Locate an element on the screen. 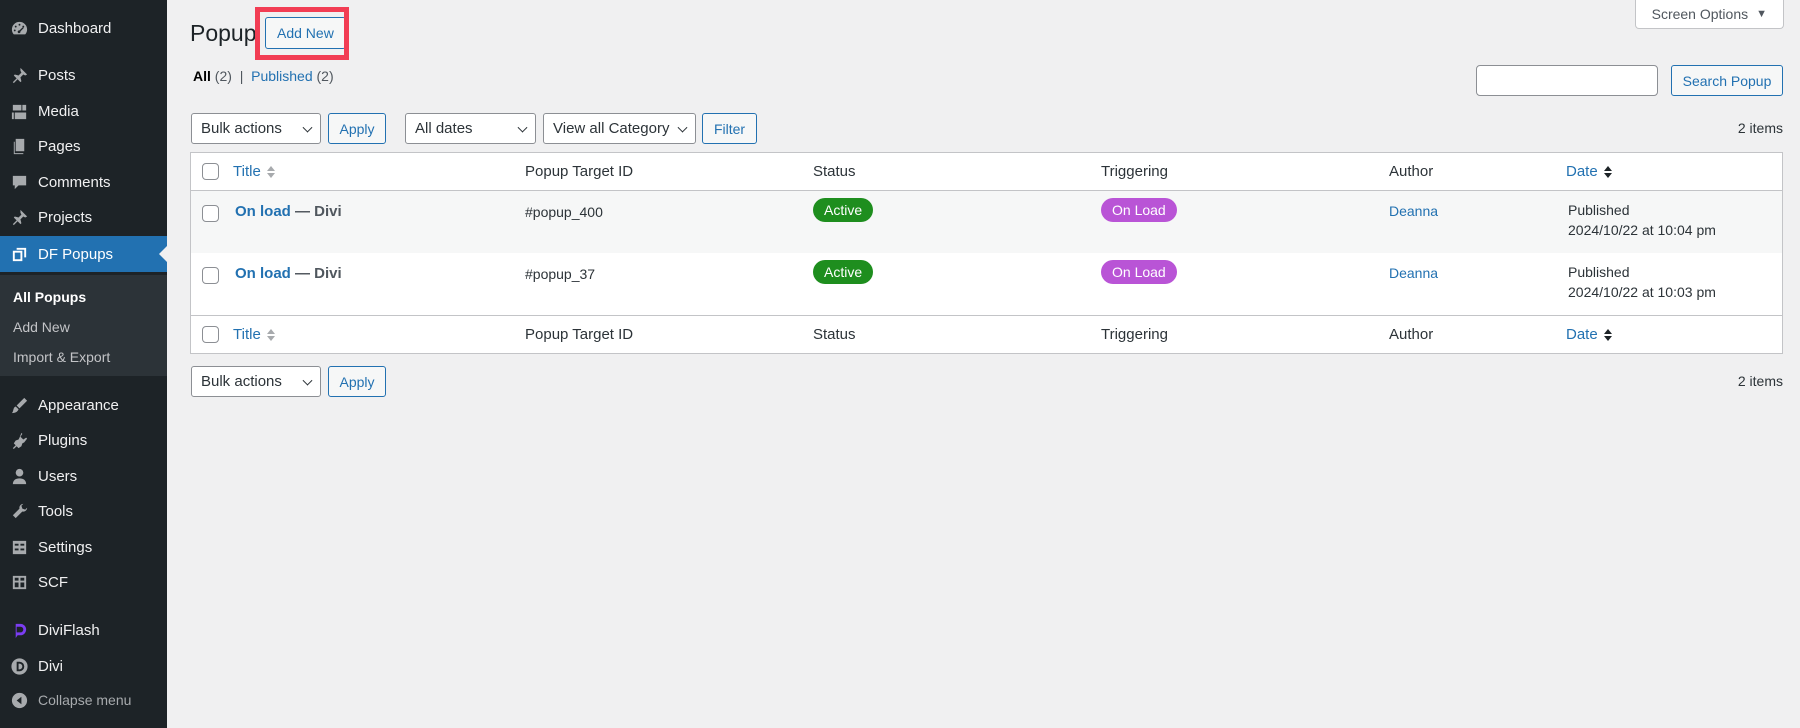  sidebar-item-label: Media is located at coordinates (58, 111).